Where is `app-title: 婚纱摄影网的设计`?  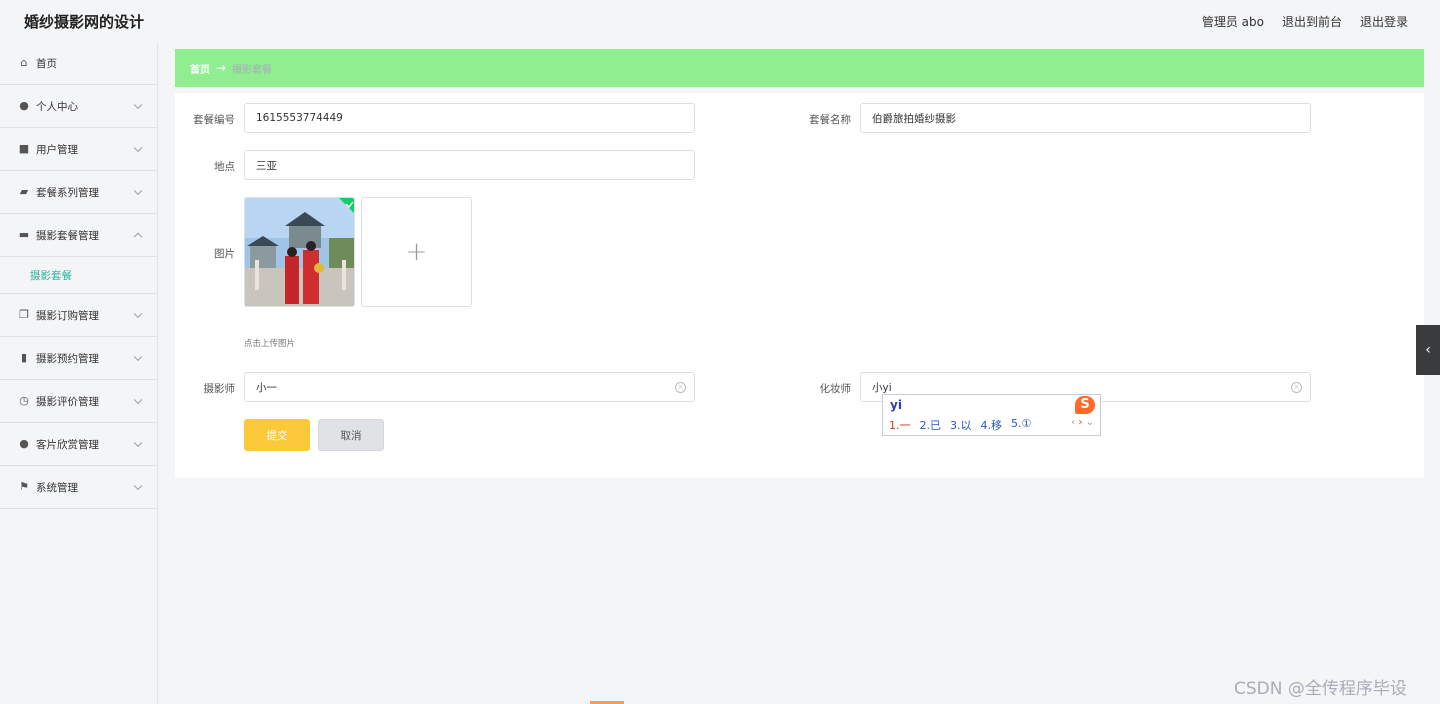
app-title: 婚纱摄影网的设计 is located at coordinates (84, 21).